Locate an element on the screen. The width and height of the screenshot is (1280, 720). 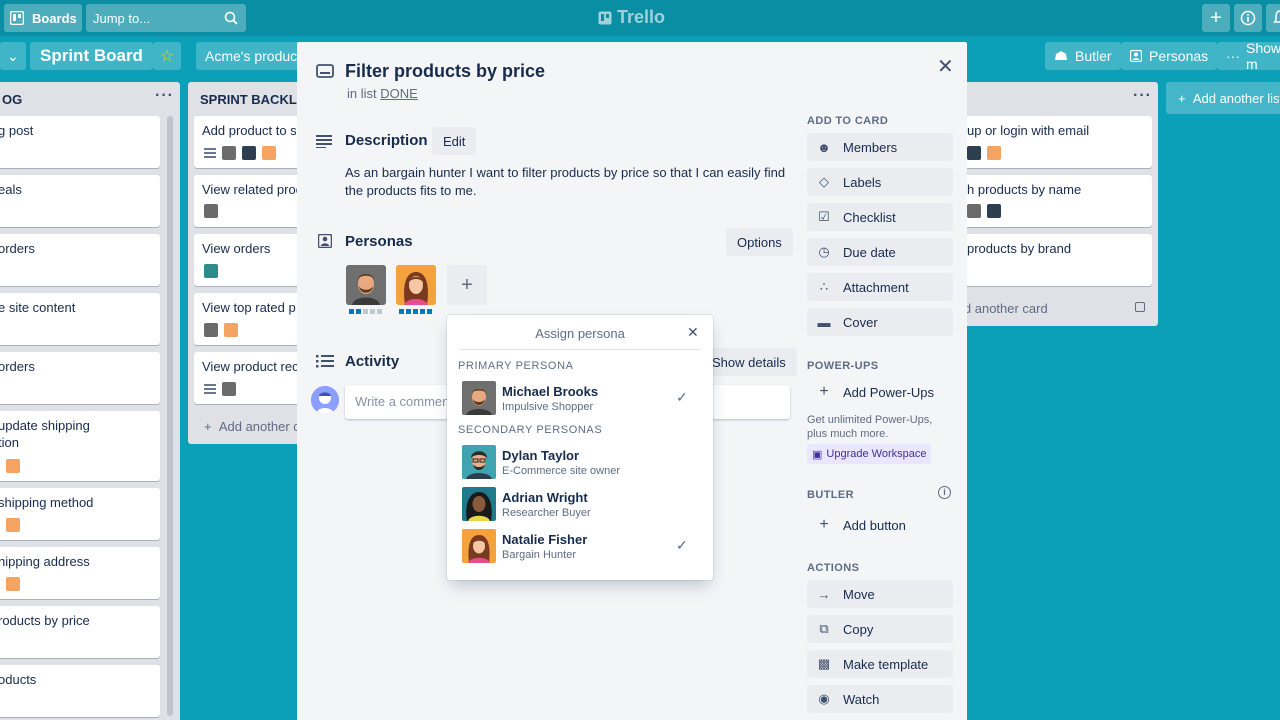
in-list-prefix: in list is located at coordinates (362, 93).